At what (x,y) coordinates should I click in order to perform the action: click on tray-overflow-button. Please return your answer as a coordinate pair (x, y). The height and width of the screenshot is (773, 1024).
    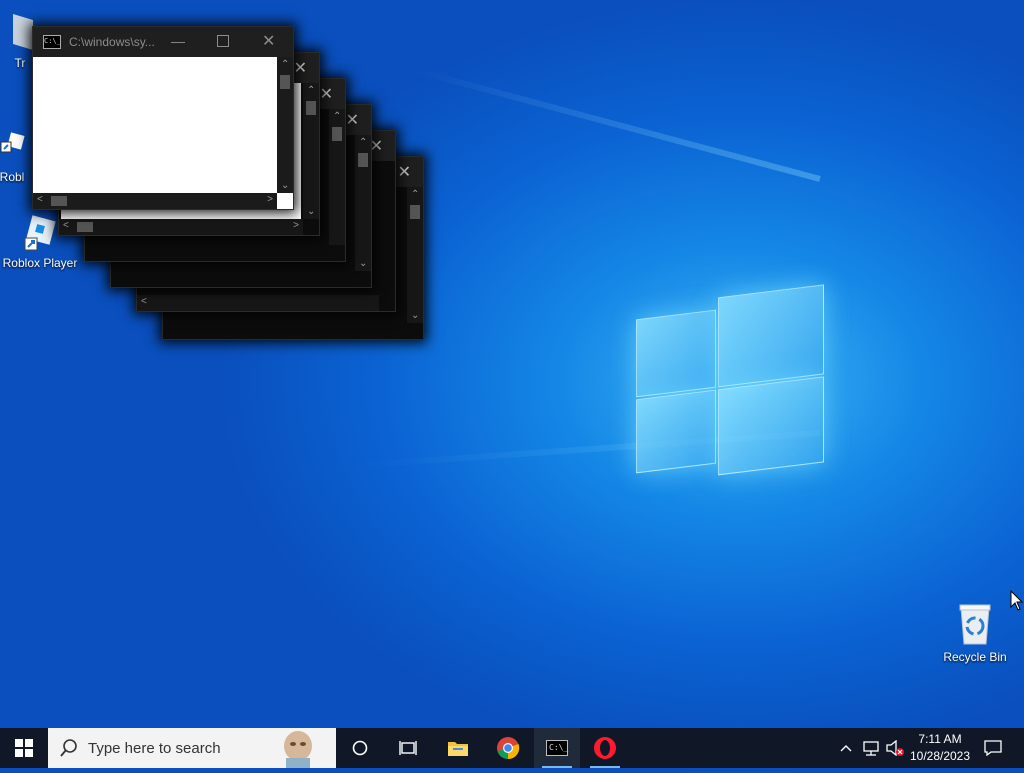
    Looking at the image, I should click on (846, 748).